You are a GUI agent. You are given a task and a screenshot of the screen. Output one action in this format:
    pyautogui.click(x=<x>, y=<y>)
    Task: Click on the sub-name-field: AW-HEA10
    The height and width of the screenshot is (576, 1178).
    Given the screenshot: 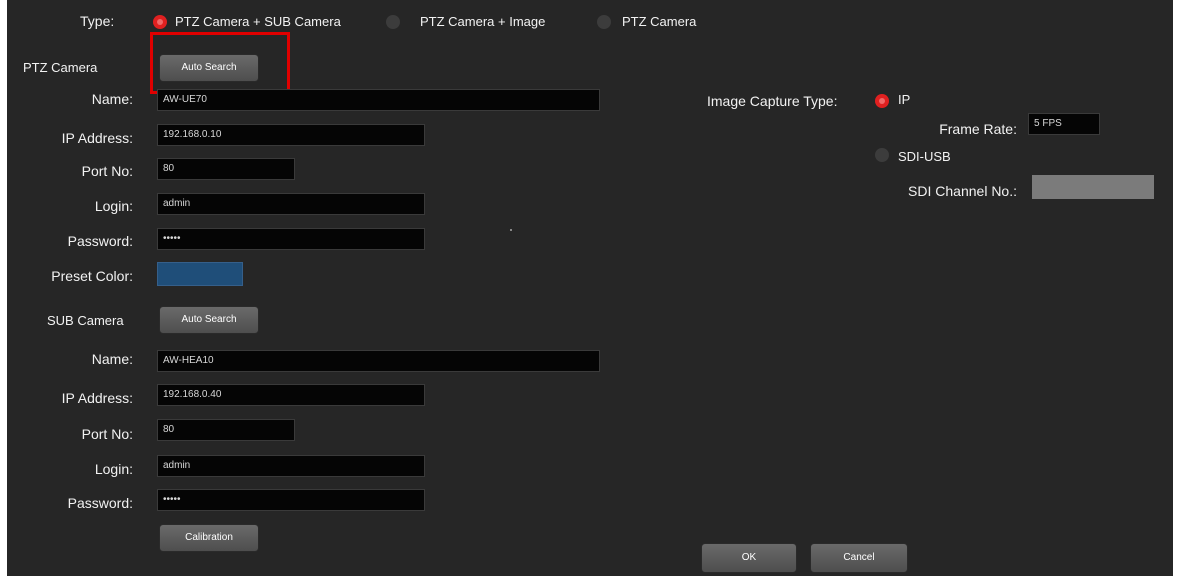 What is the action you would take?
    pyautogui.click(x=378, y=361)
    